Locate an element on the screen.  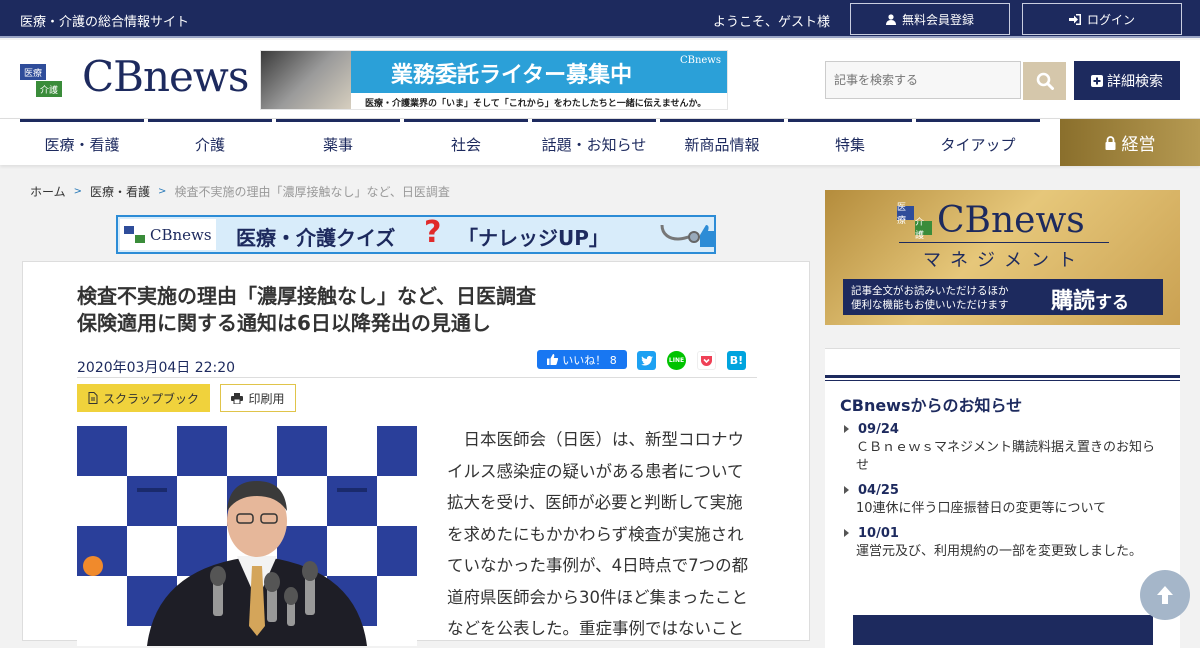
scrapbook-button: スクラップブック is located at coordinates (143, 398).